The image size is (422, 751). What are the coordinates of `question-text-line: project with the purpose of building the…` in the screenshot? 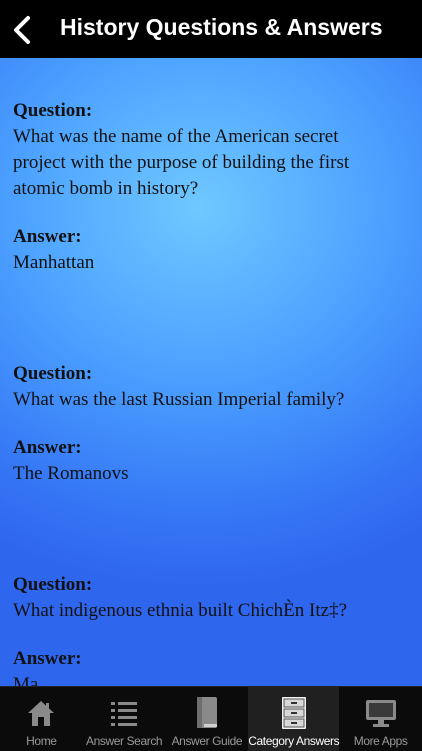 It's located at (181, 162).